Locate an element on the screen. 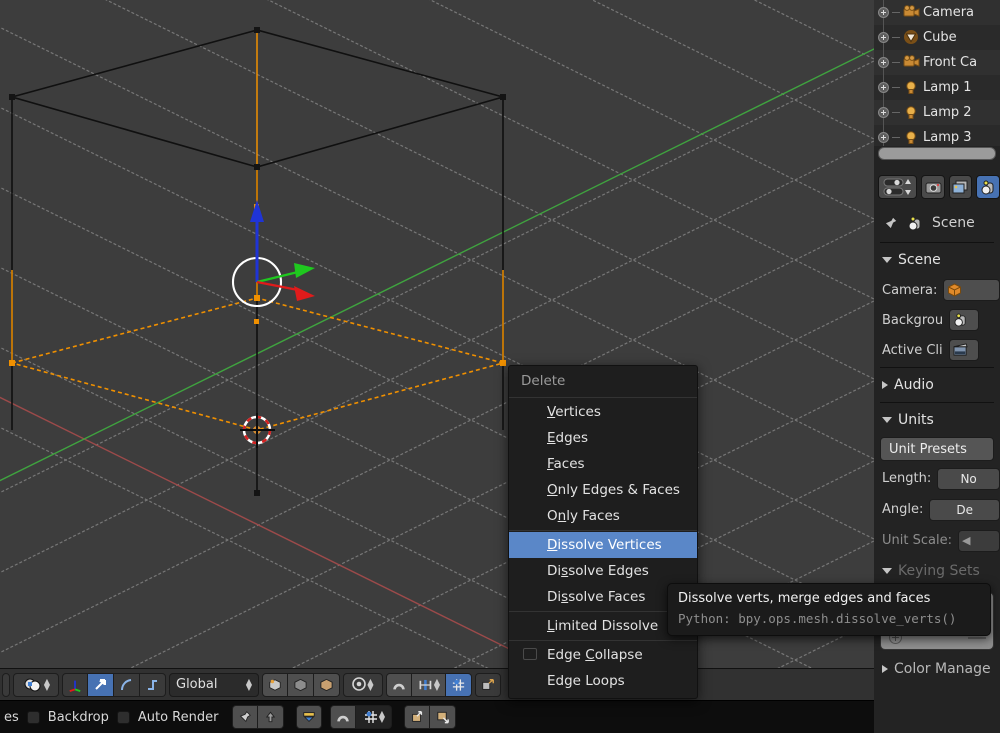 Image resolution: width=1000 pixels, height=733 pixels. lamp-icon is located at coordinates (911, 87).